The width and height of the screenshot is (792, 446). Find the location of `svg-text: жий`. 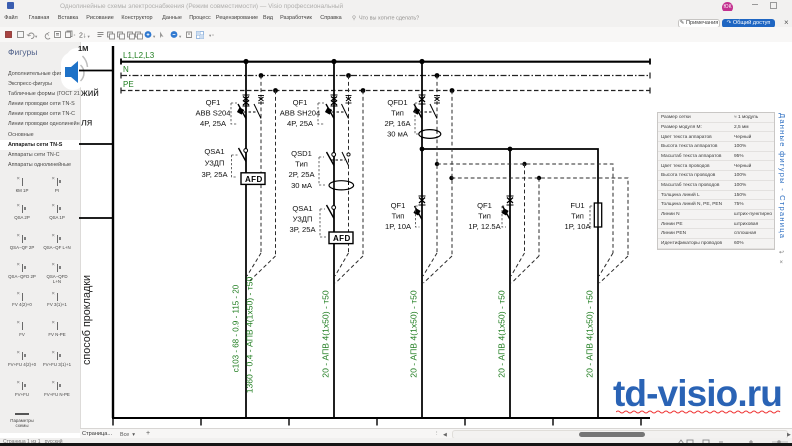

svg-text: жий is located at coordinates (90, 93).